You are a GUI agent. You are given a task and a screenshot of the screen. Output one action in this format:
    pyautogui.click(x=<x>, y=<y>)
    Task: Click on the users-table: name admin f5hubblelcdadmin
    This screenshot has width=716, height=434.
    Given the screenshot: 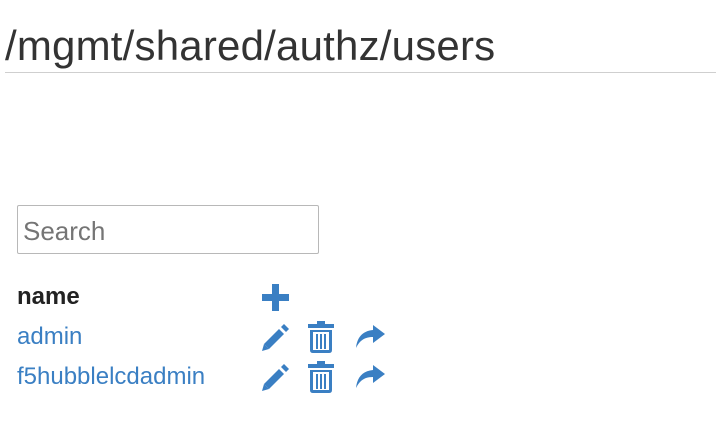 What is the action you would take?
    pyautogui.click(x=201, y=337)
    